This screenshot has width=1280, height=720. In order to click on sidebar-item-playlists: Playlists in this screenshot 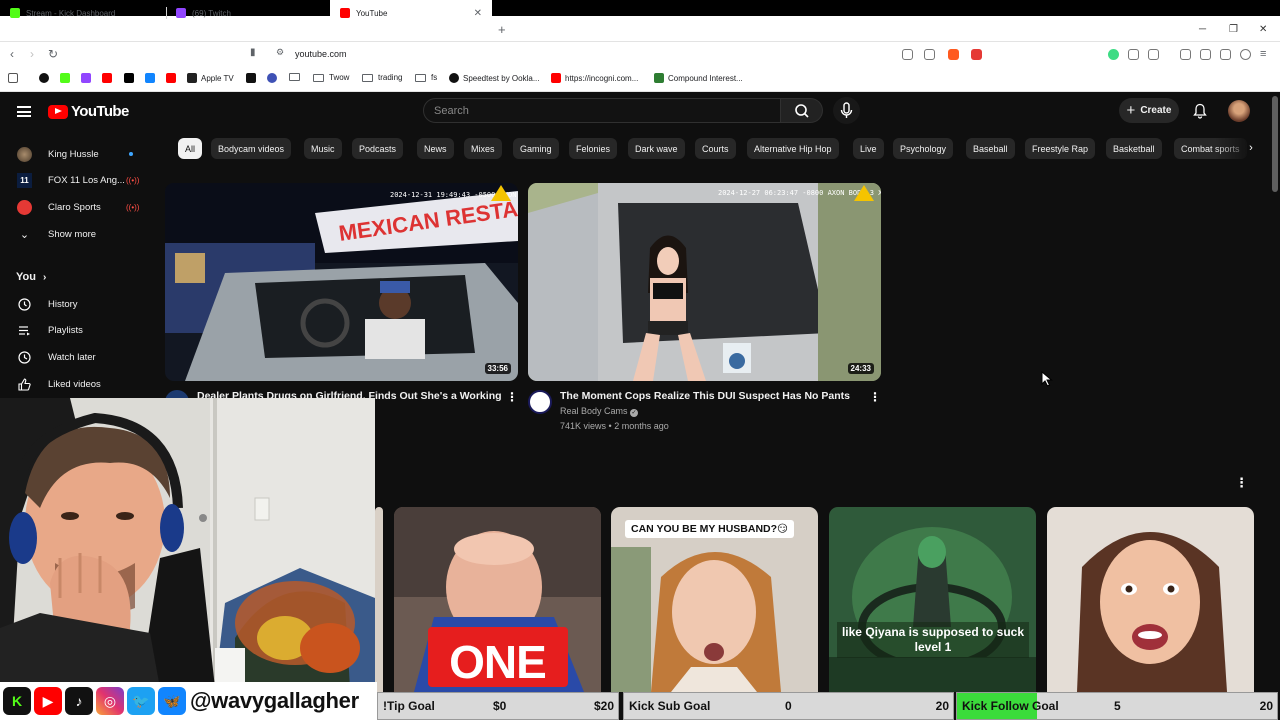, I will do `click(82, 330)`.